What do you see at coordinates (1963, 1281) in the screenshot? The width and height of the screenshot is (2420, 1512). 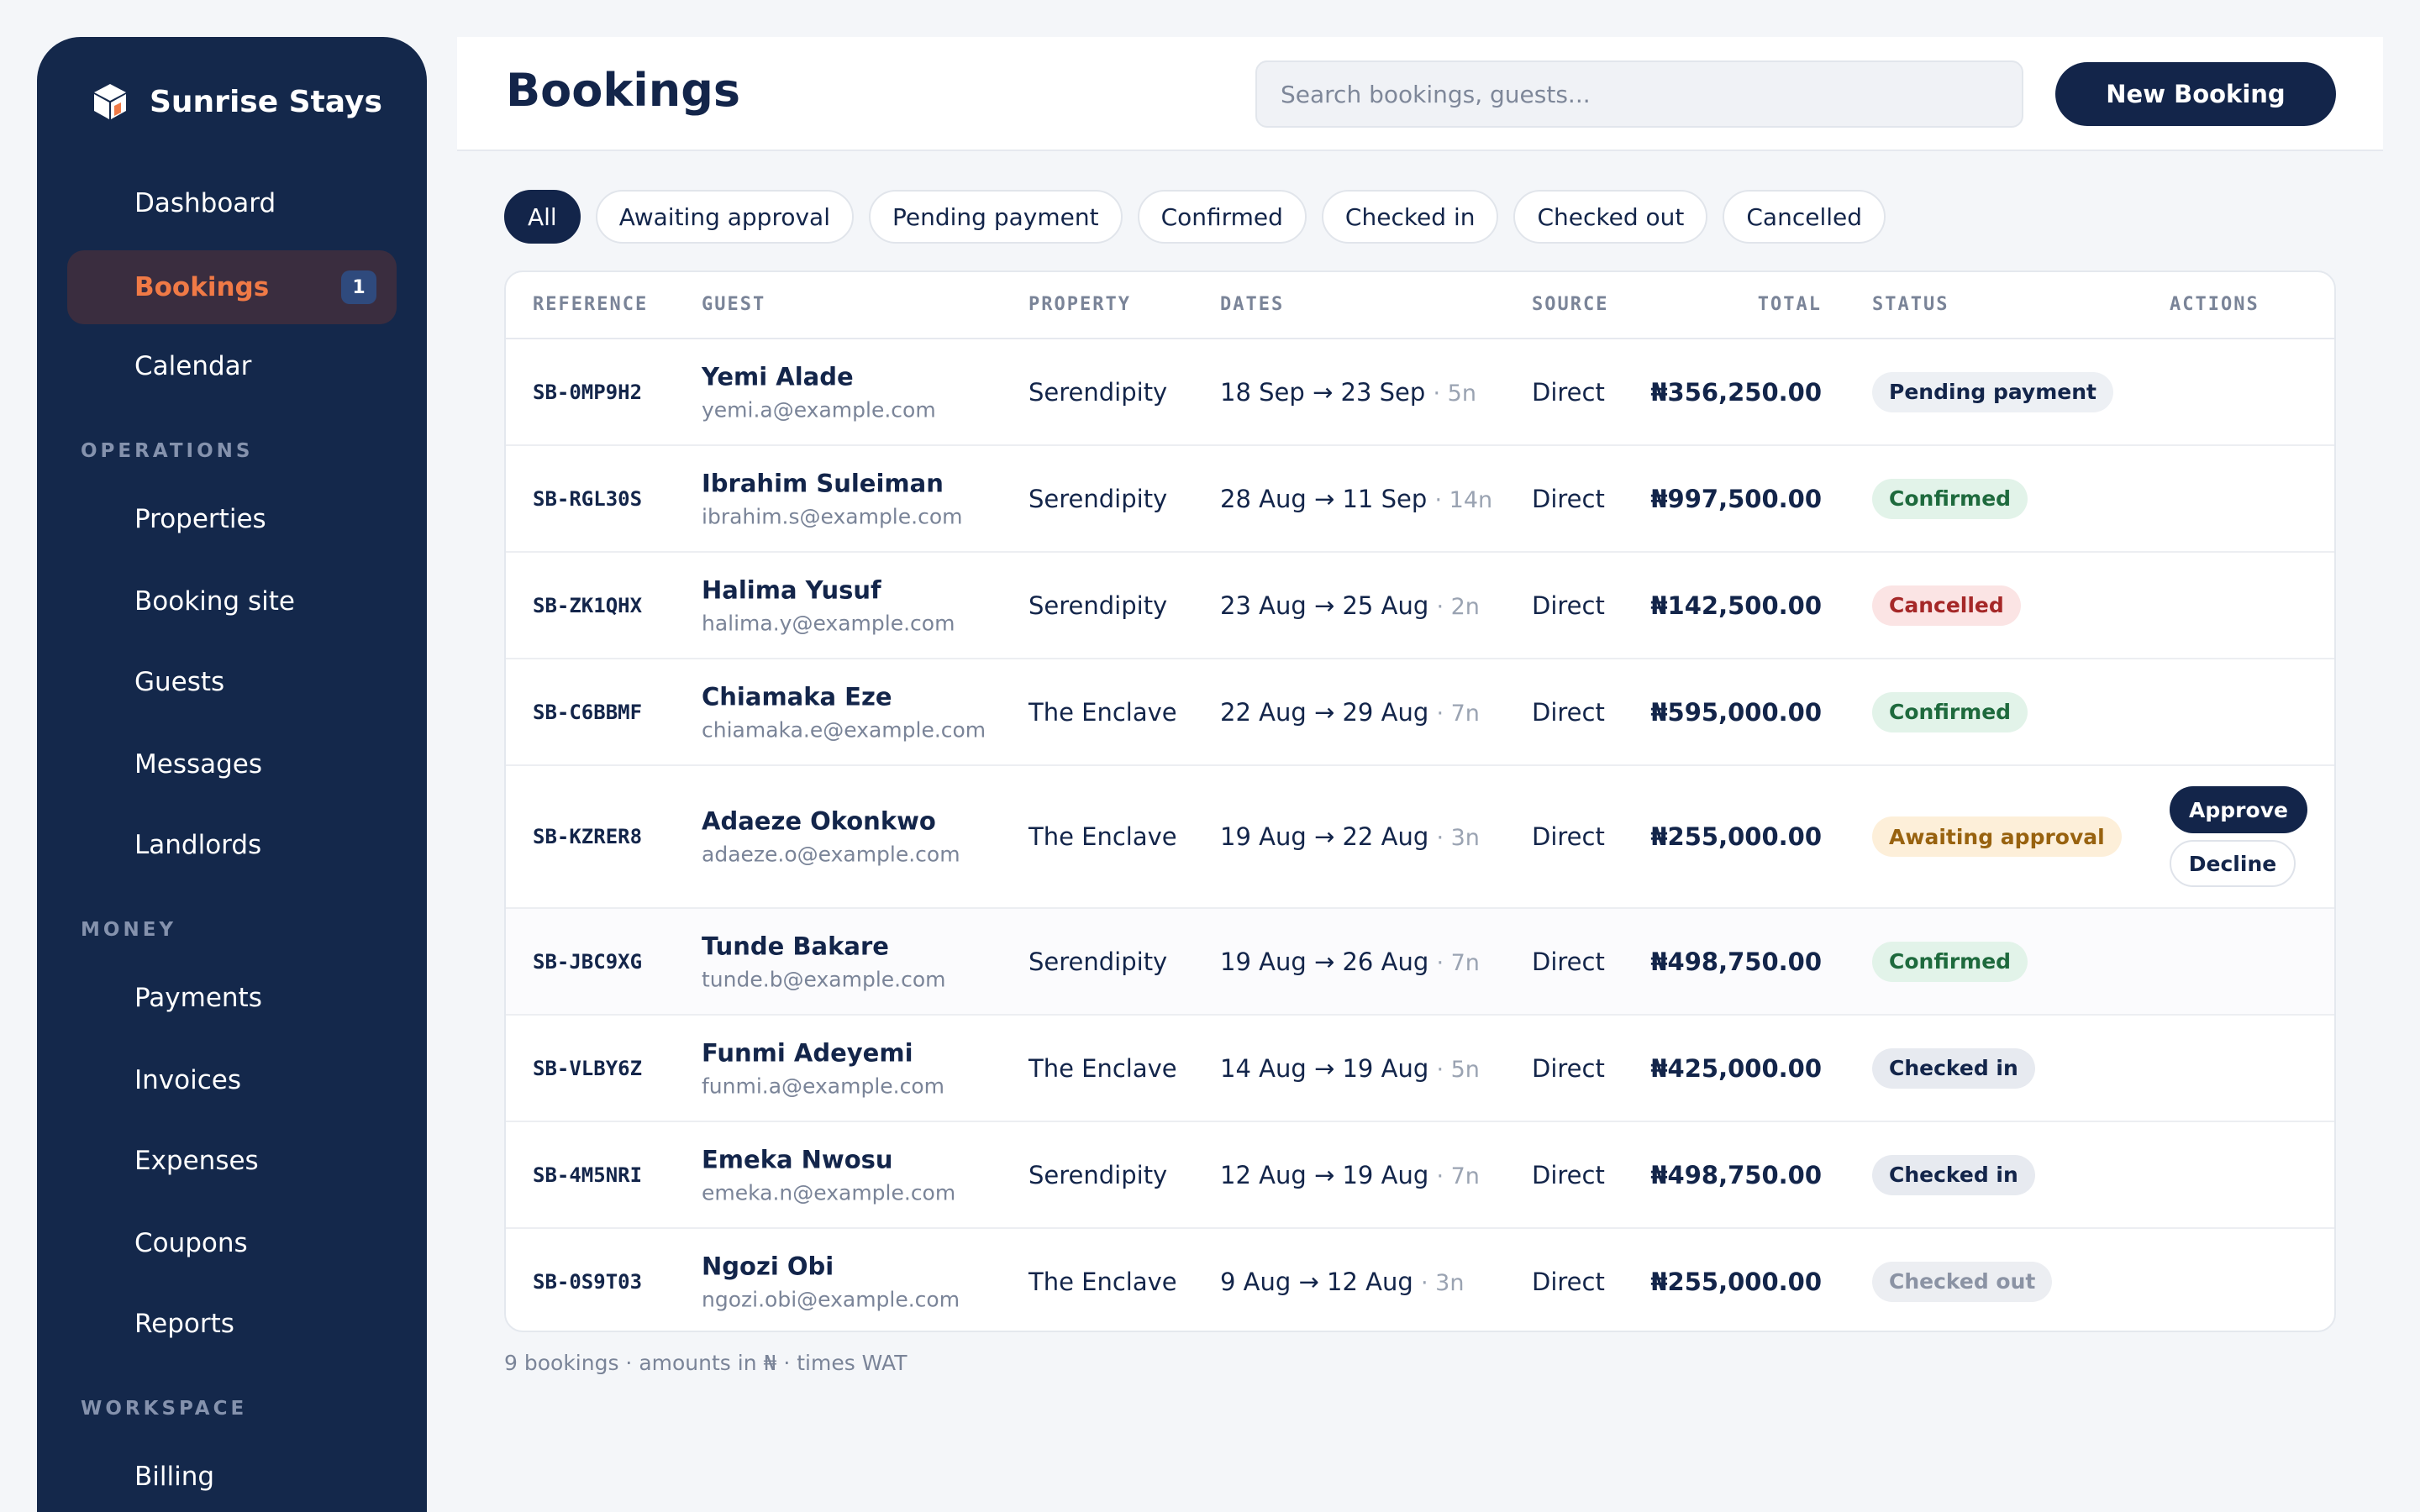 I see `status-badge: Checked out` at bounding box center [1963, 1281].